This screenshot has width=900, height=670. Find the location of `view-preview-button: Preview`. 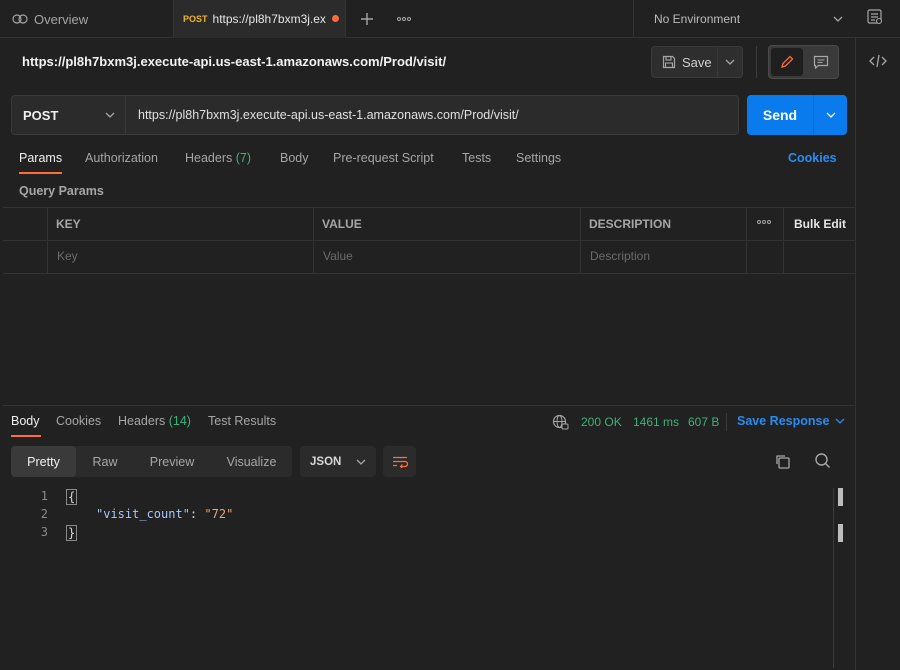

view-preview-button: Preview is located at coordinates (172, 461).